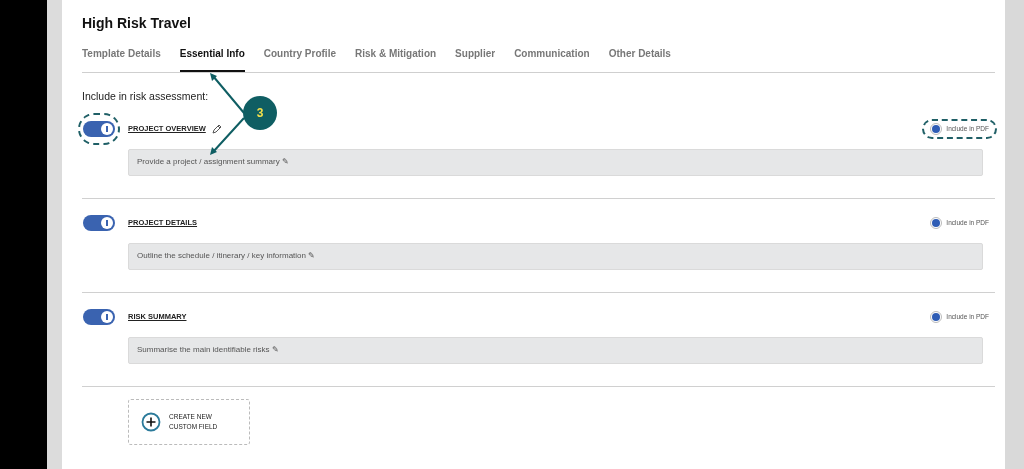 The height and width of the screenshot is (469, 1024). Describe the element at coordinates (552, 59) in the screenshot. I see `tab: Communication` at that location.